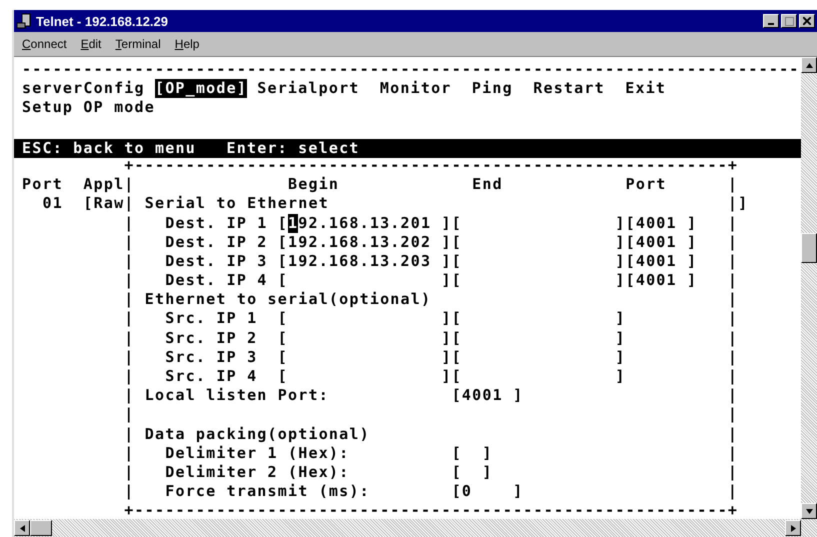 This screenshot has height=537, width=817. Describe the element at coordinates (91, 44) in the screenshot. I see `menu-item: Edit` at that location.